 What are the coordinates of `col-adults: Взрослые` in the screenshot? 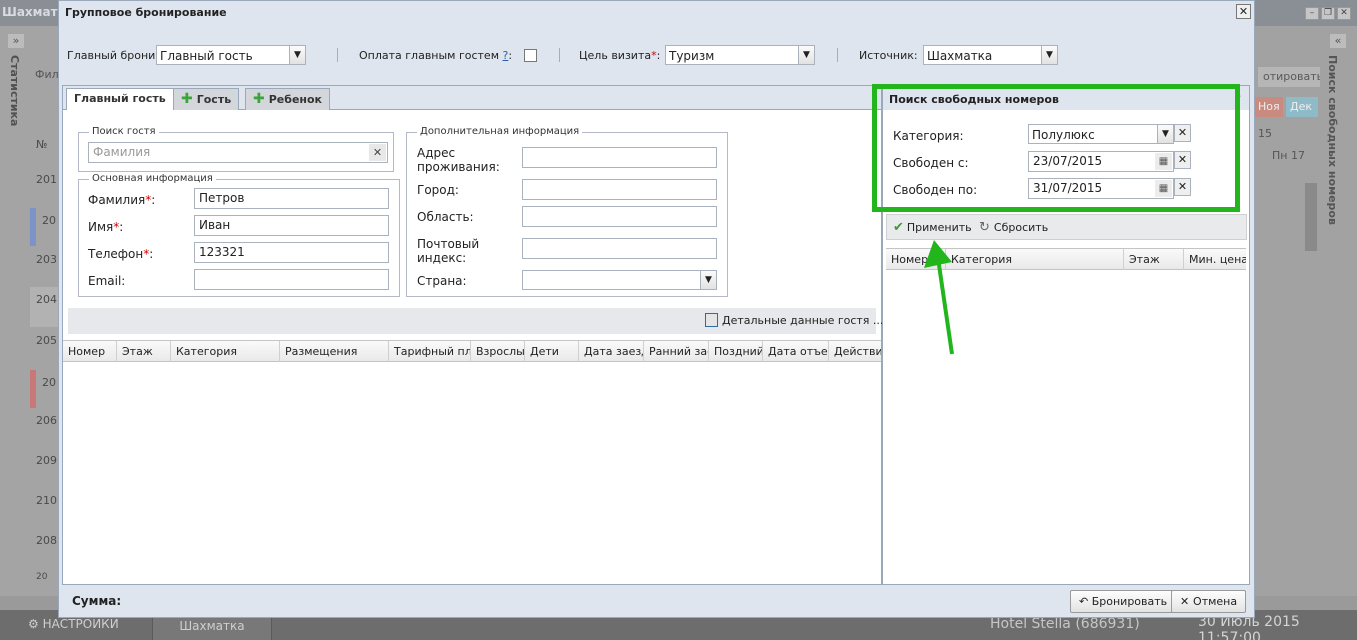 It's located at (498, 351).